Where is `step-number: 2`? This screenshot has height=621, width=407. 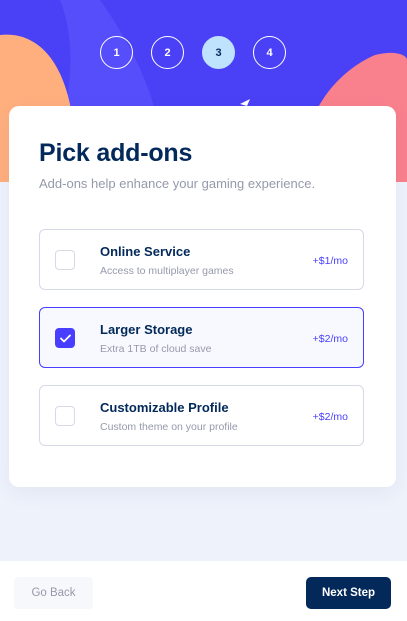 step-number: 2 is located at coordinates (167, 52).